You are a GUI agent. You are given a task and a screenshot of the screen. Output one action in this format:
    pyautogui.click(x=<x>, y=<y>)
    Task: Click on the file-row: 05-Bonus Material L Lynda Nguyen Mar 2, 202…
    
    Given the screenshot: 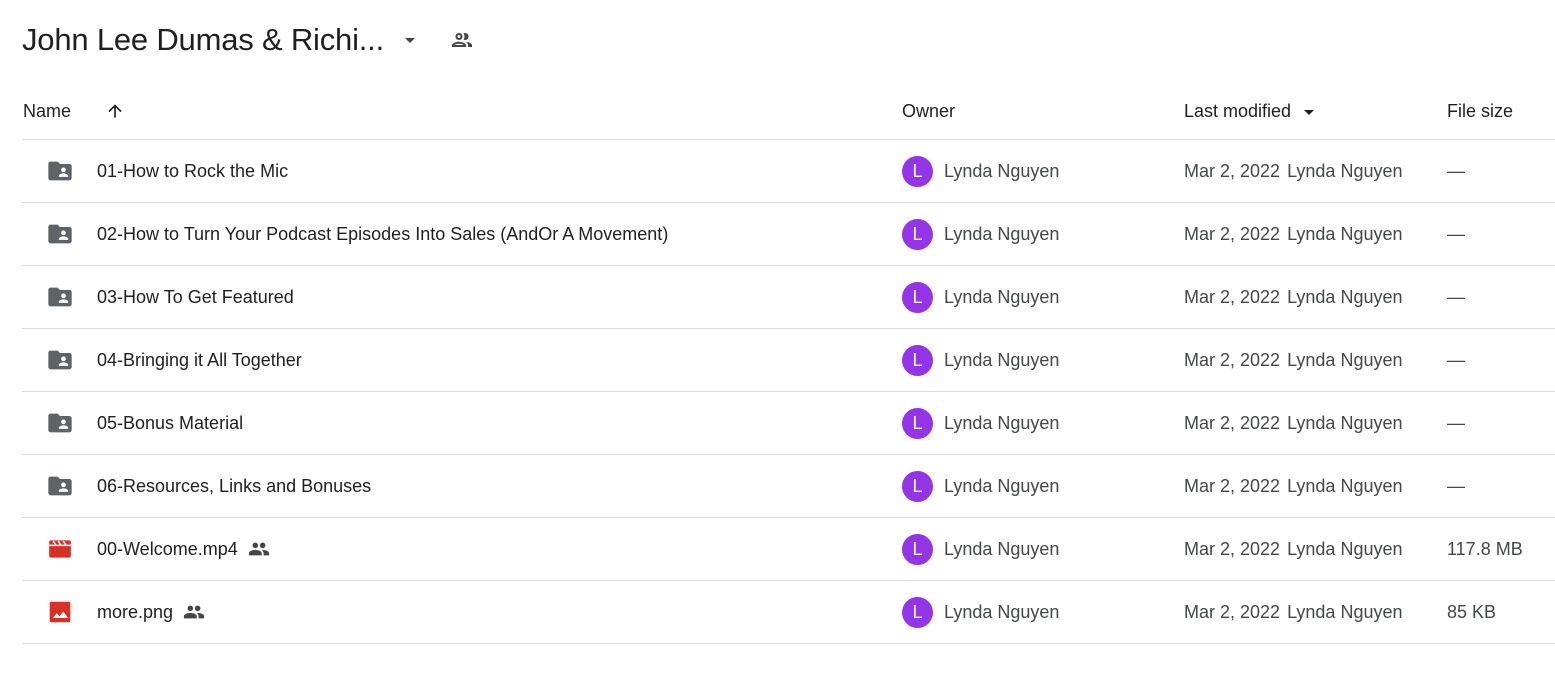 What is the action you would take?
    pyautogui.click(x=788, y=423)
    